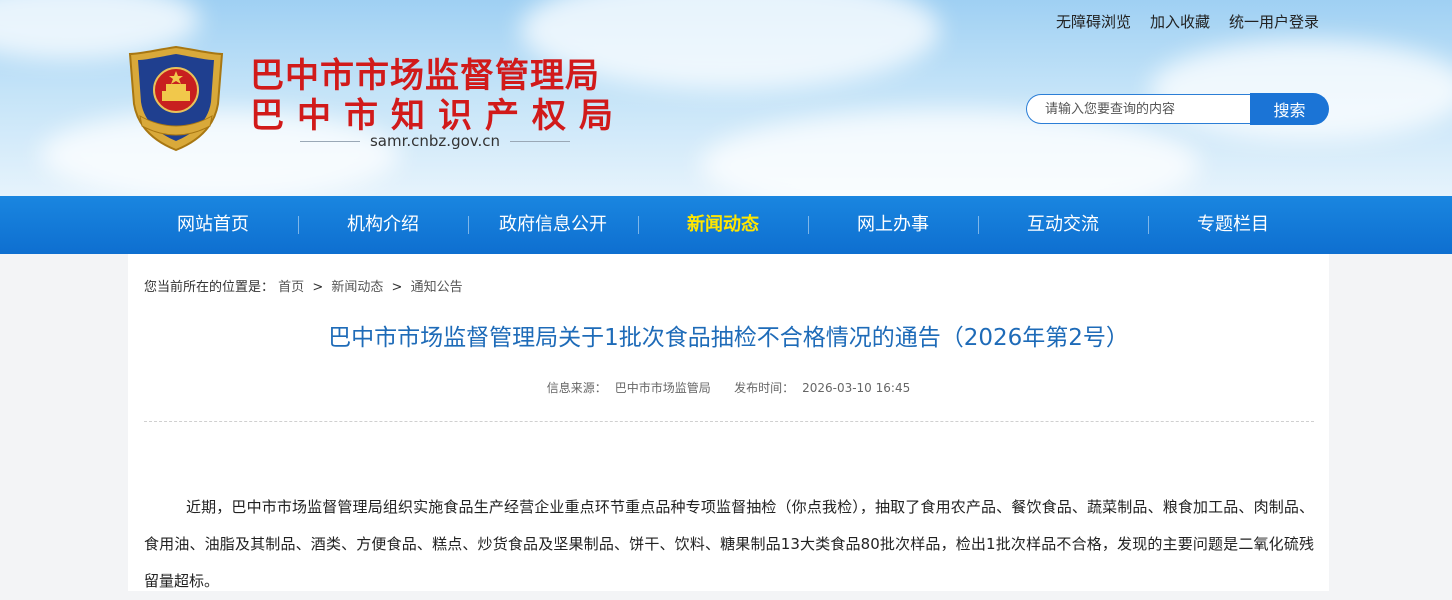 This screenshot has width=1452, height=600. What do you see at coordinates (176, 98) in the screenshot?
I see `emblem-logo` at bounding box center [176, 98].